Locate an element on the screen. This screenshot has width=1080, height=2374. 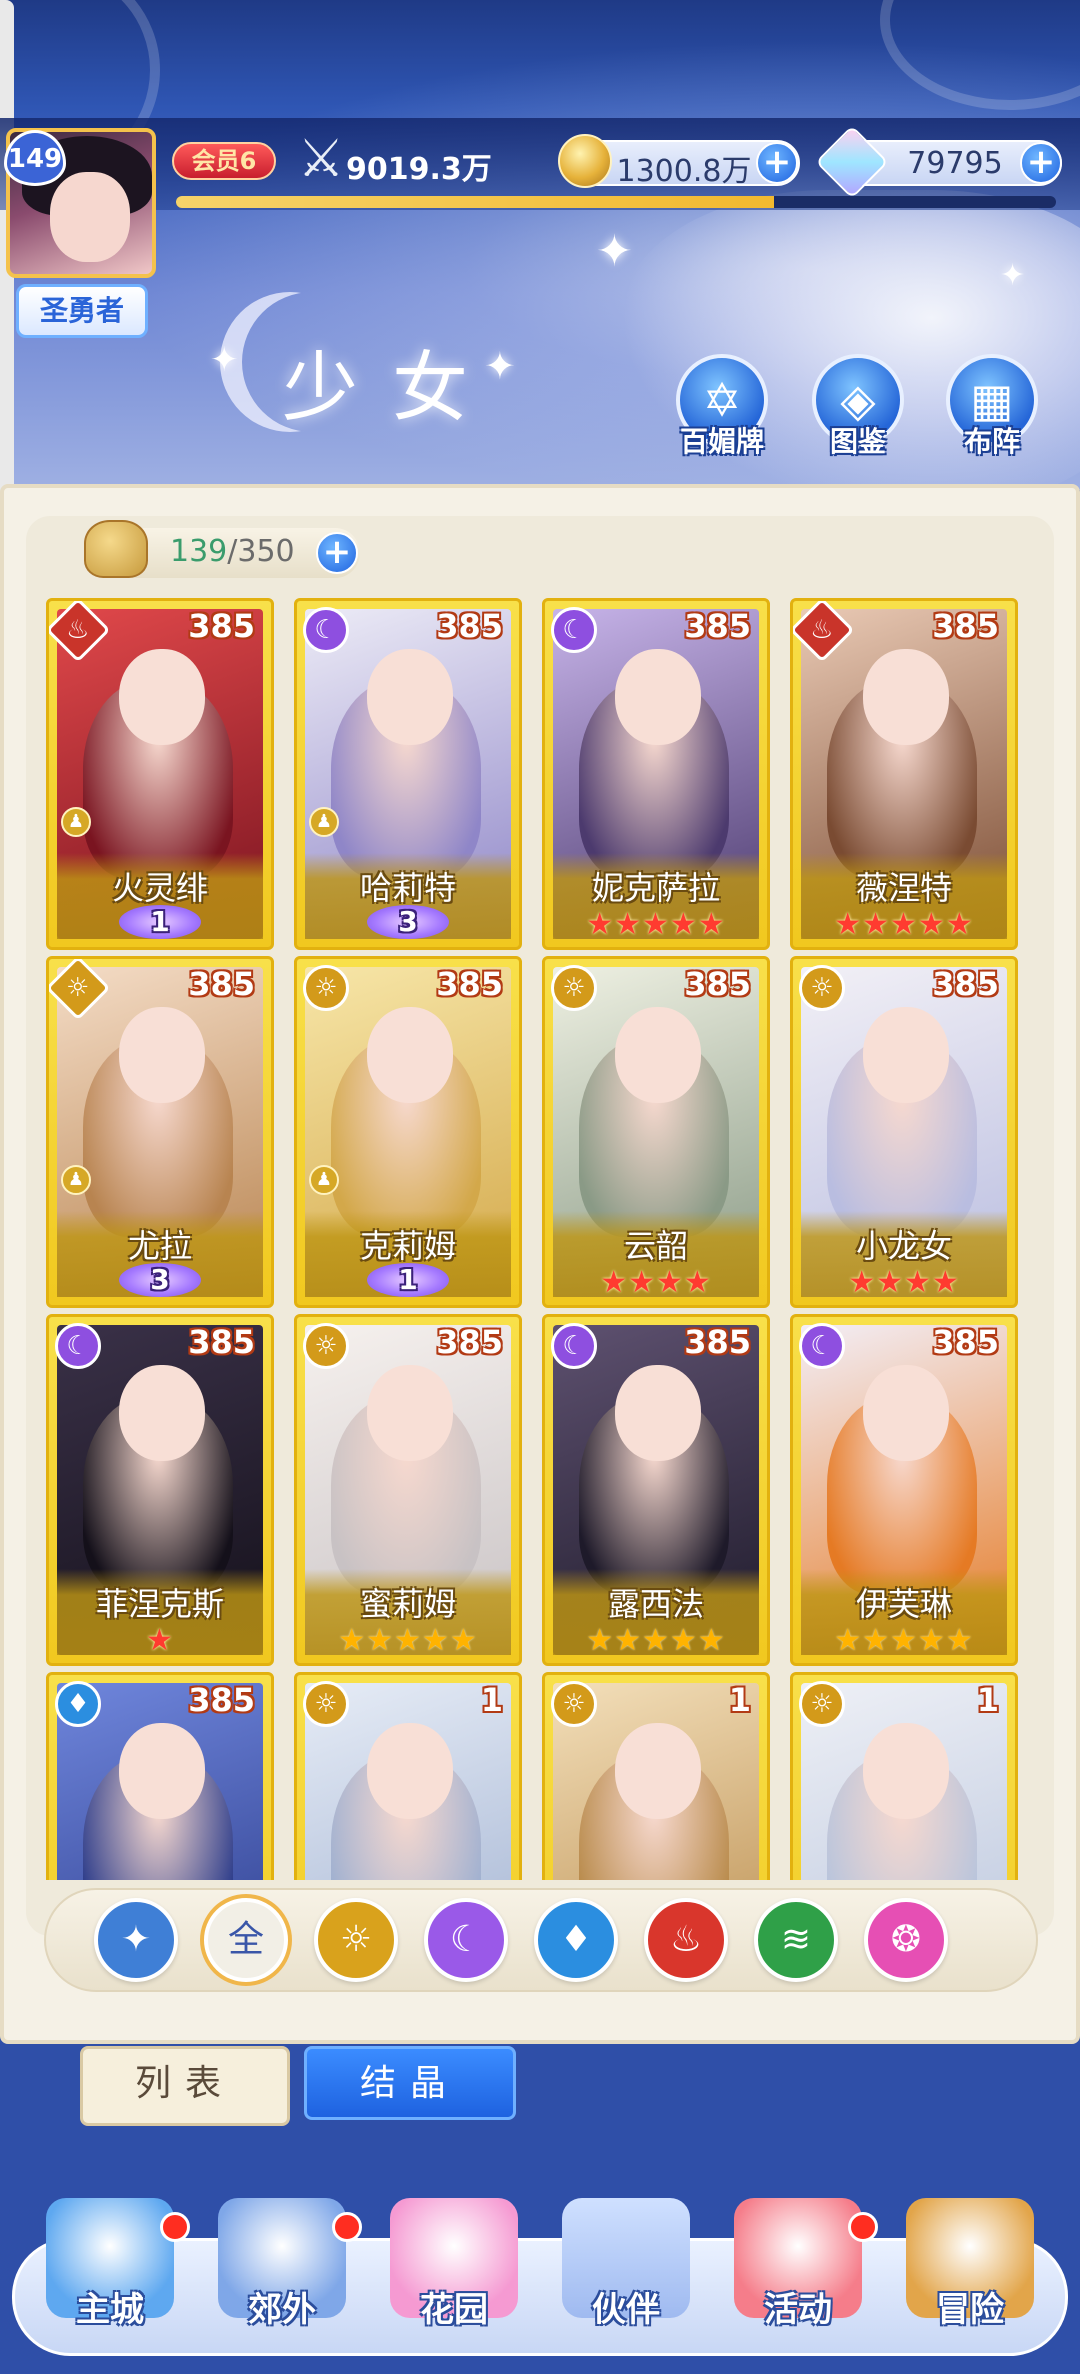
gold-coin-icon is located at coordinates (585, 161).